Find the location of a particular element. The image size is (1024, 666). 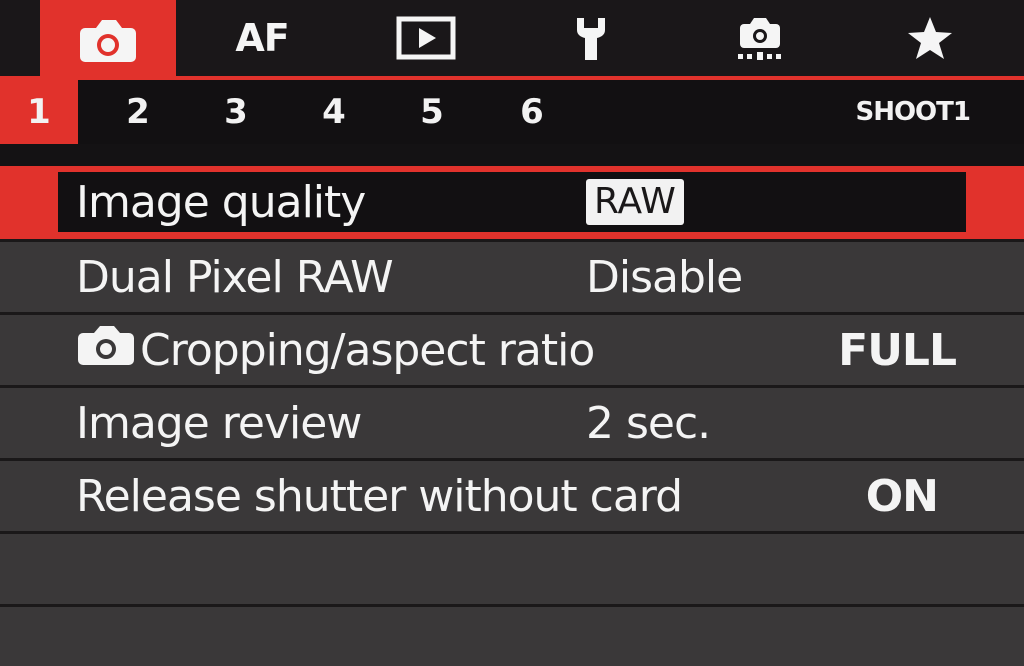

menu-item-label: Cropping/aspect ratio is located at coordinates (367, 350).